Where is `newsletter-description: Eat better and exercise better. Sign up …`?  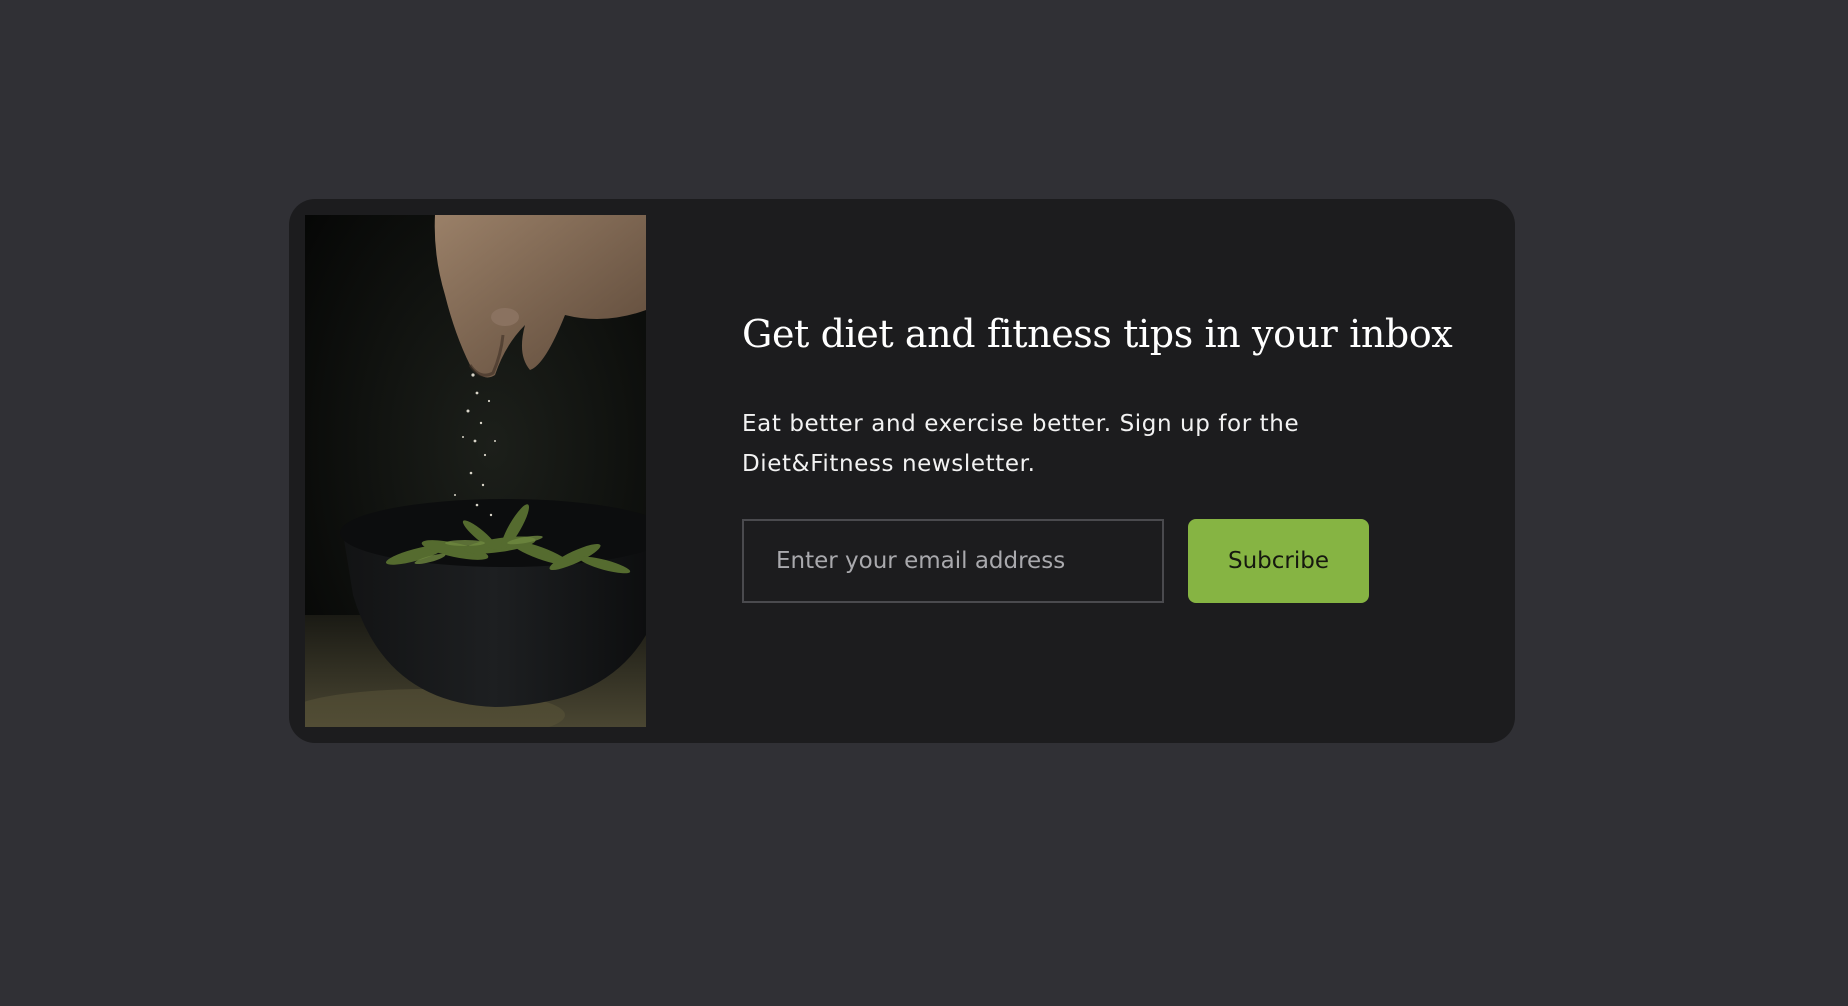
newsletter-description: Eat better and exercise better. Sign up … is located at coordinates (1021, 444).